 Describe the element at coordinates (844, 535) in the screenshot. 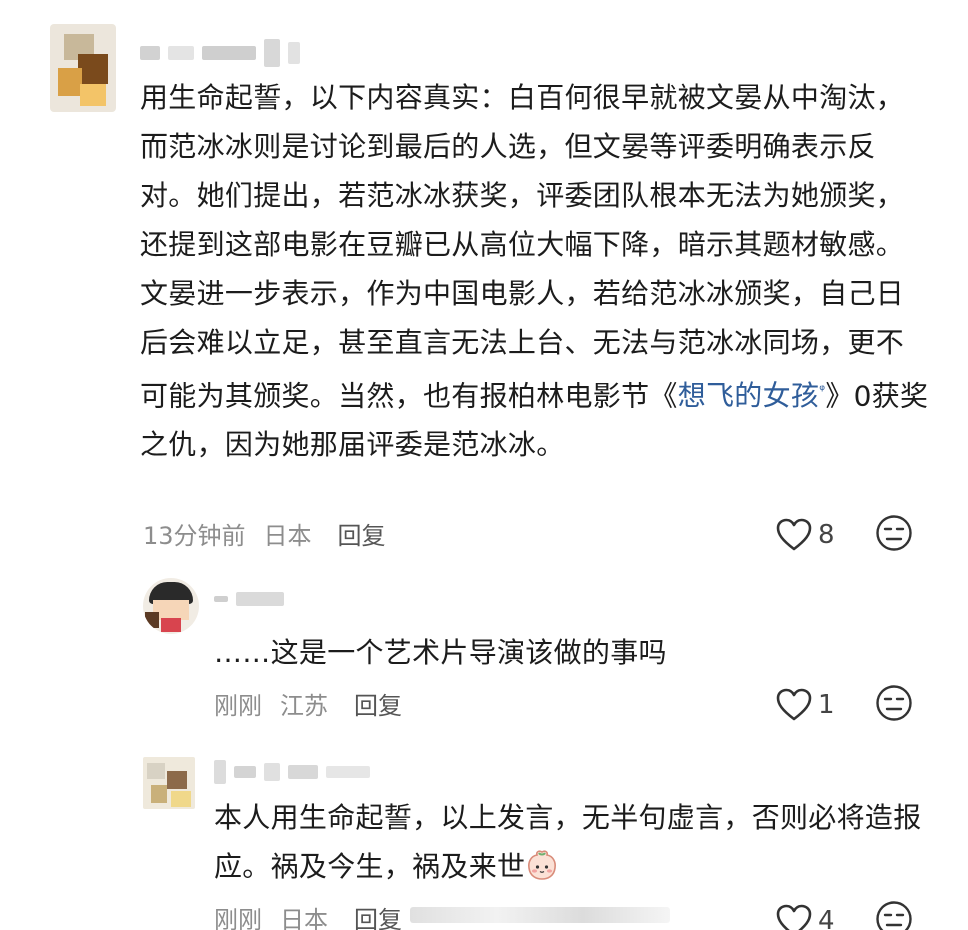

I see `comment-actions: 8` at that location.